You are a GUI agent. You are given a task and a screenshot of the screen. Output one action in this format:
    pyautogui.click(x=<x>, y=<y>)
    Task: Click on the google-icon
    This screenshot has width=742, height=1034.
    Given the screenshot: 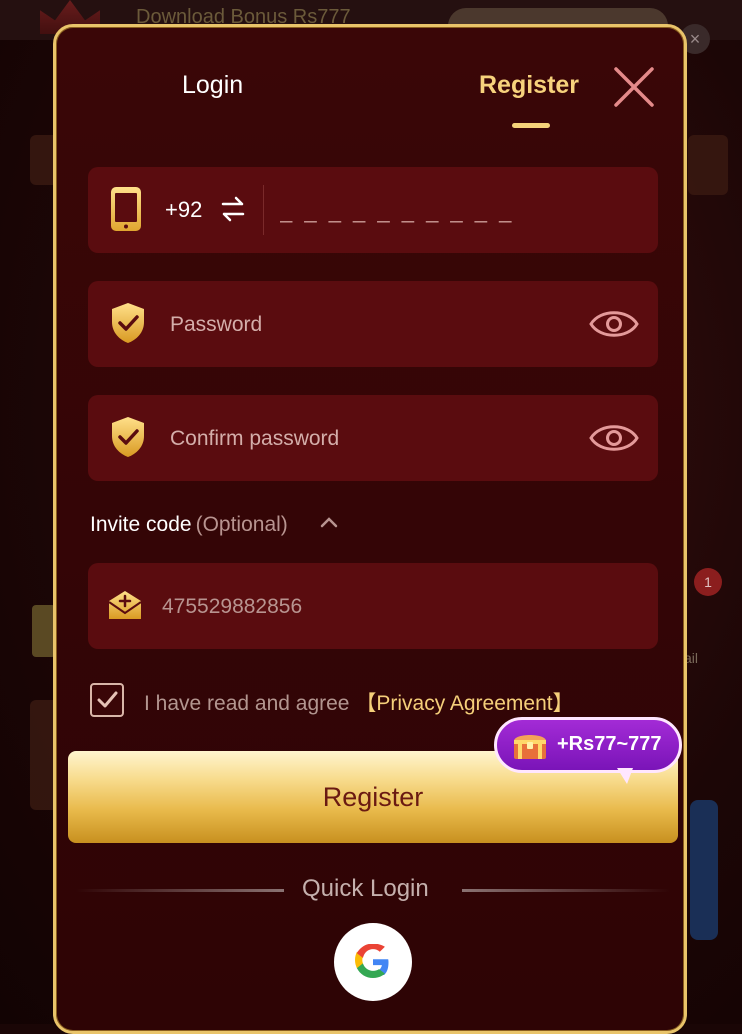 What is the action you would take?
    pyautogui.click(x=372, y=961)
    